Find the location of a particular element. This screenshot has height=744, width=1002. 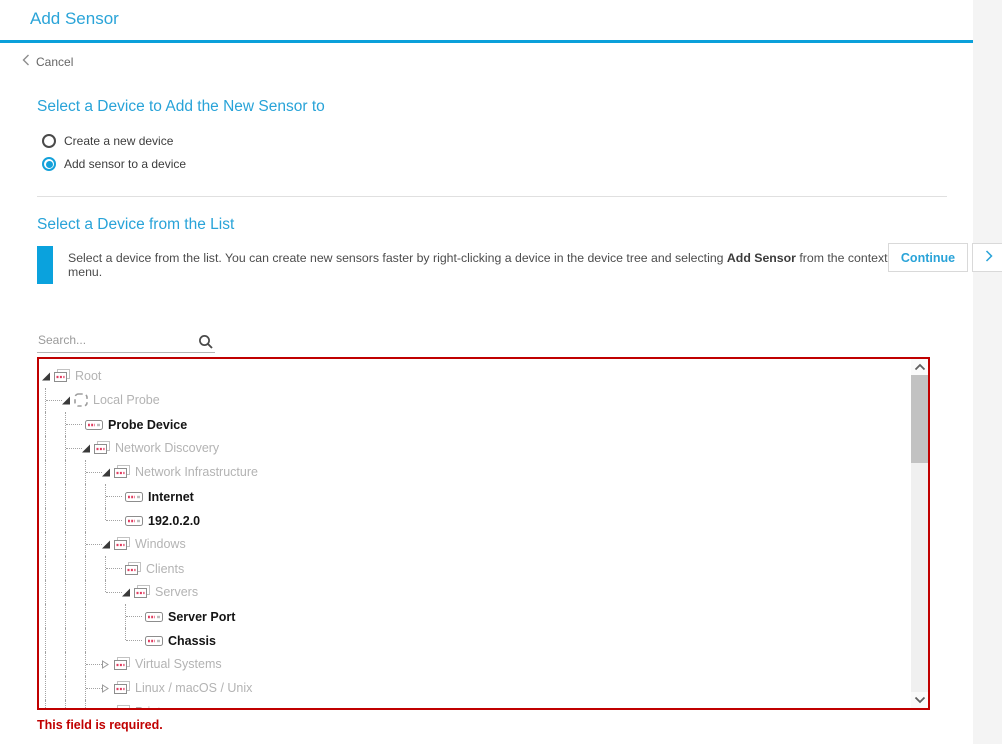

next-chevron-icon is located at coordinates (989, 258).